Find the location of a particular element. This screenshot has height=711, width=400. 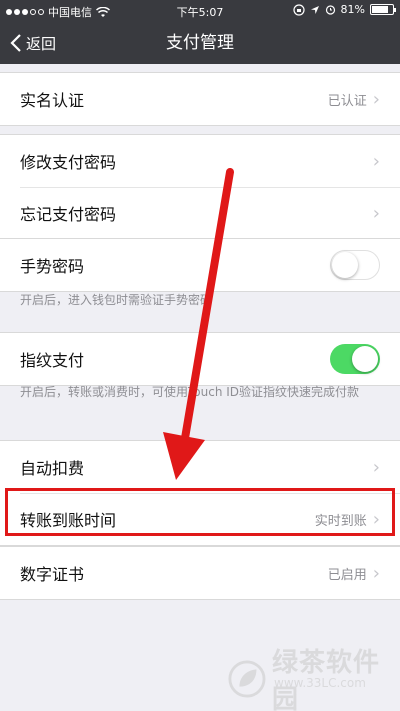

group-certificate: 数字证书 已启用 › is located at coordinates (200, 573).